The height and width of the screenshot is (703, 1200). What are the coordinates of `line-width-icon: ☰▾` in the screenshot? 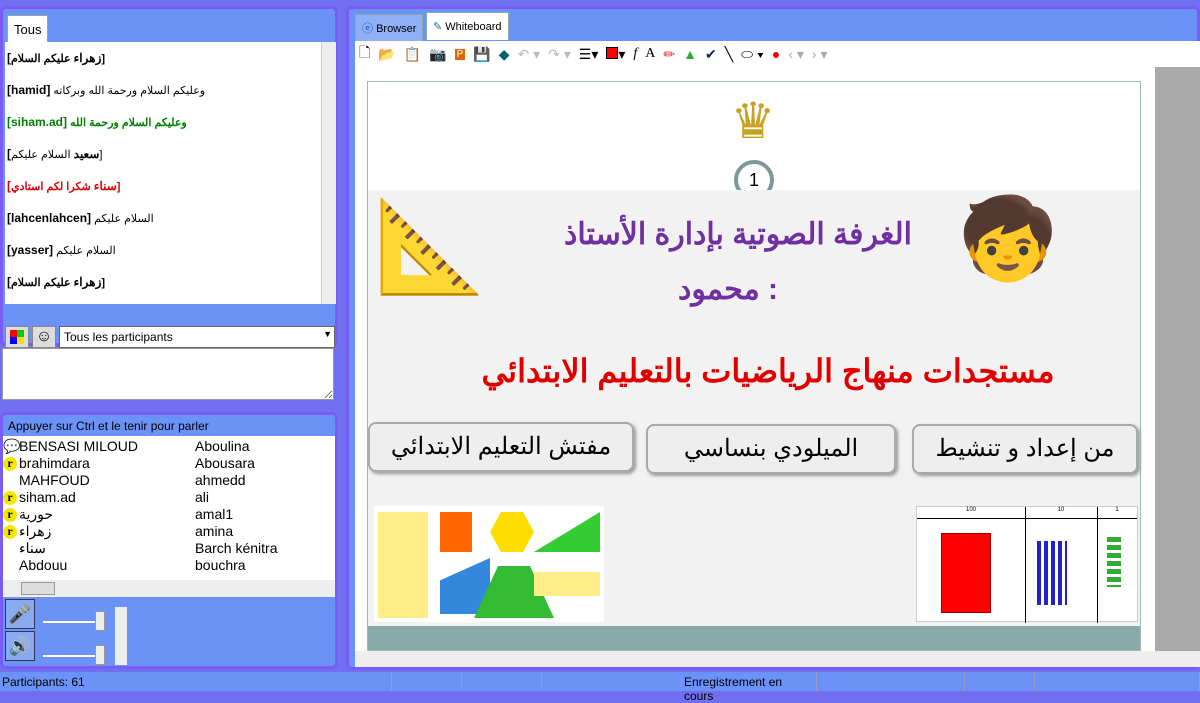 It's located at (589, 54).